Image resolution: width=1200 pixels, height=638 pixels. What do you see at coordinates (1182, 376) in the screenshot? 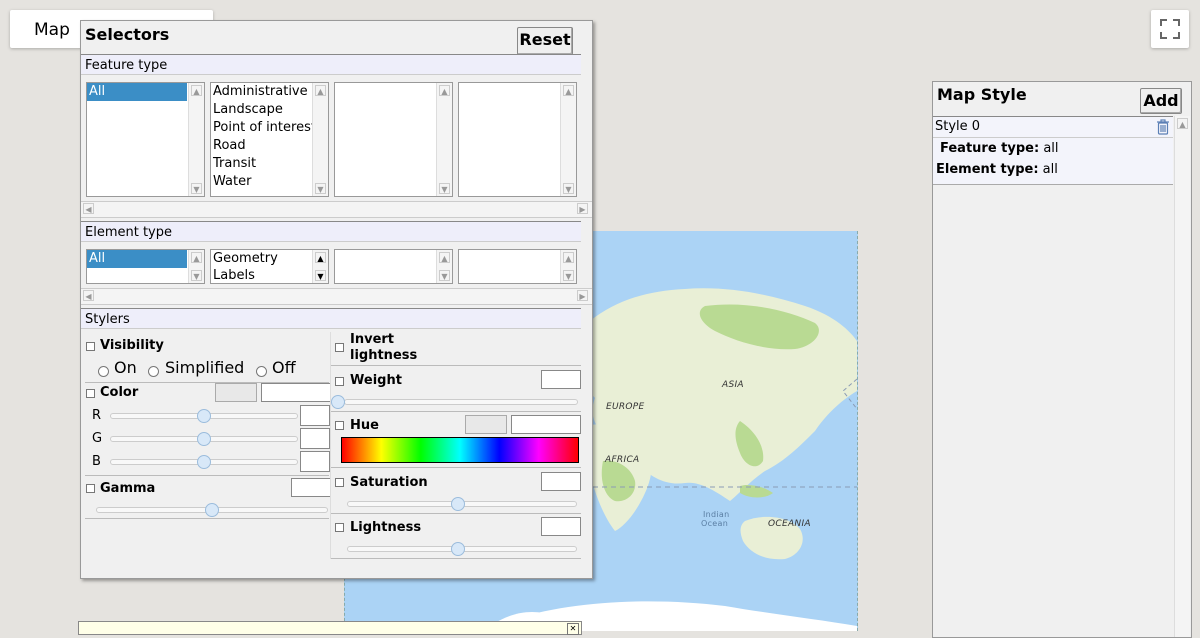
I see `style-list-scrollbar: ▲` at bounding box center [1182, 376].